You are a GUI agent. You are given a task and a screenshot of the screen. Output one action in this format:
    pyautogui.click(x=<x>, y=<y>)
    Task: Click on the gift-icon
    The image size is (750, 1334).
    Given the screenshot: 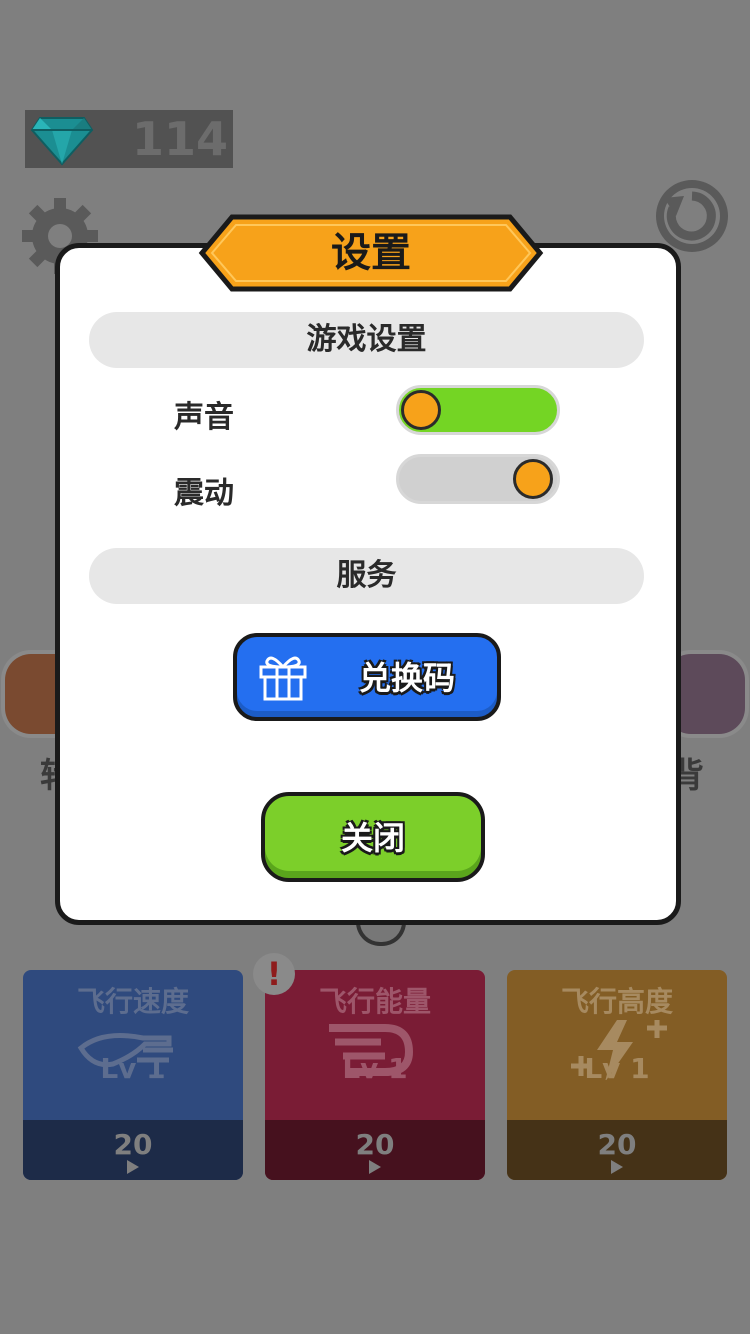 What is the action you would take?
    pyautogui.click(x=283, y=678)
    